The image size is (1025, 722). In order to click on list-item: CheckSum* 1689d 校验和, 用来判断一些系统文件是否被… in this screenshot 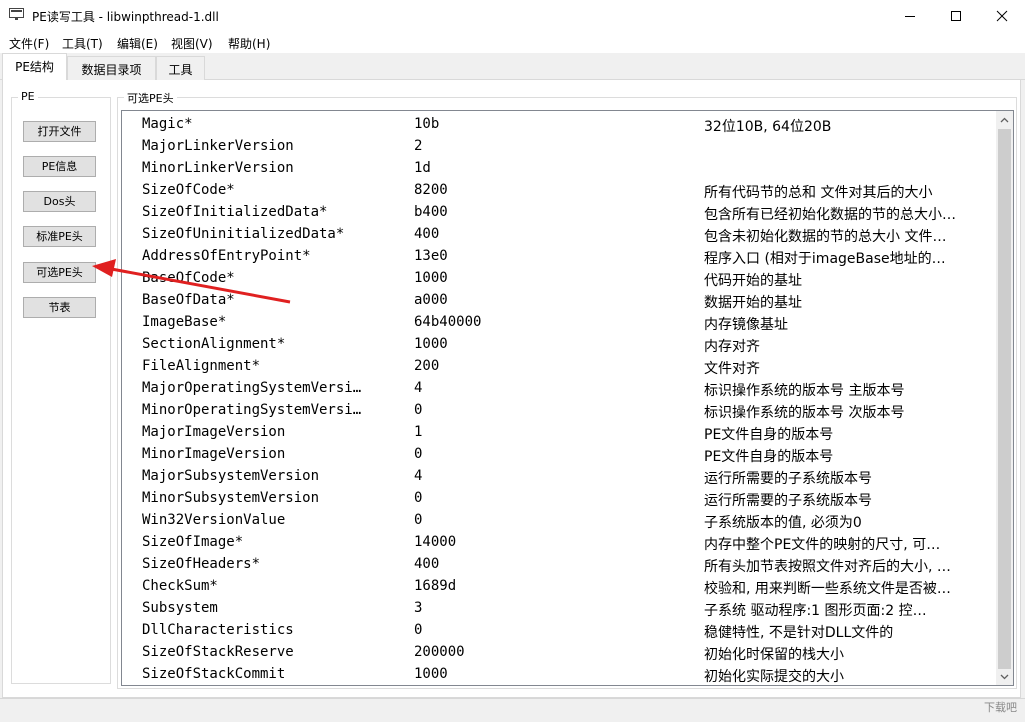, I will do `click(558, 586)`.